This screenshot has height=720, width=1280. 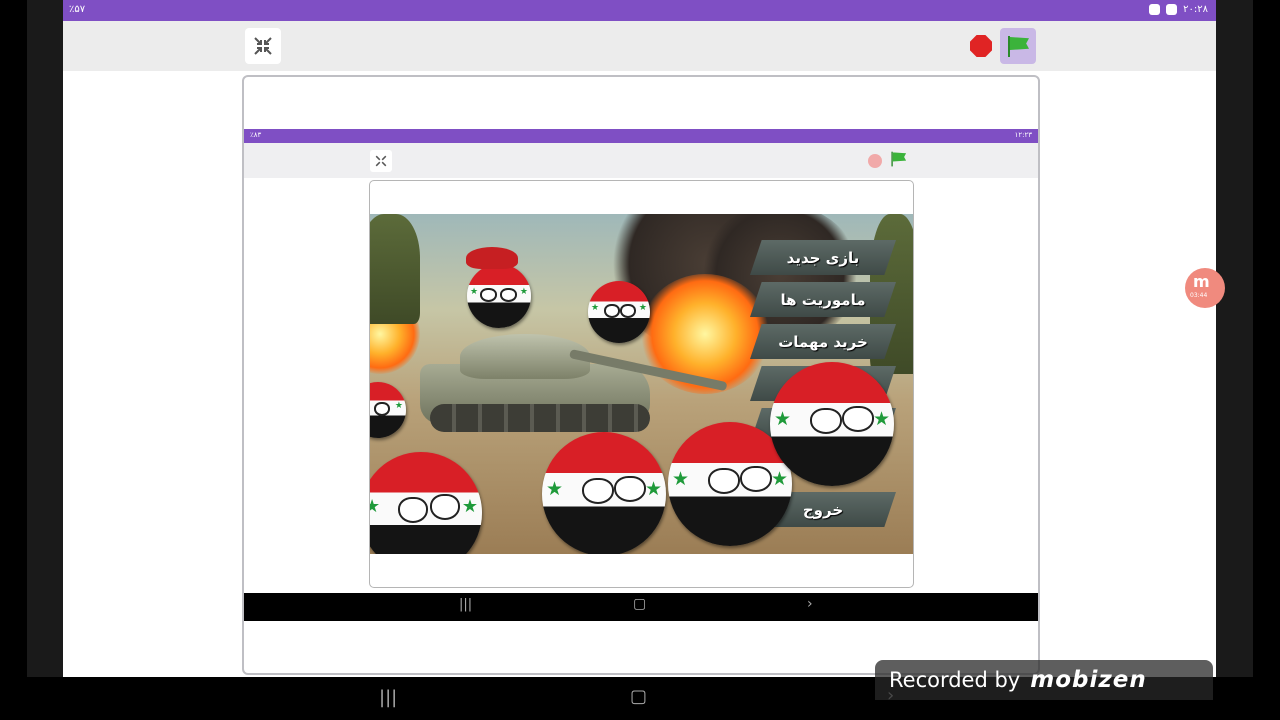 I want to click on buy-ammo-button: خرید مهمات, so click(x=823, y=341).